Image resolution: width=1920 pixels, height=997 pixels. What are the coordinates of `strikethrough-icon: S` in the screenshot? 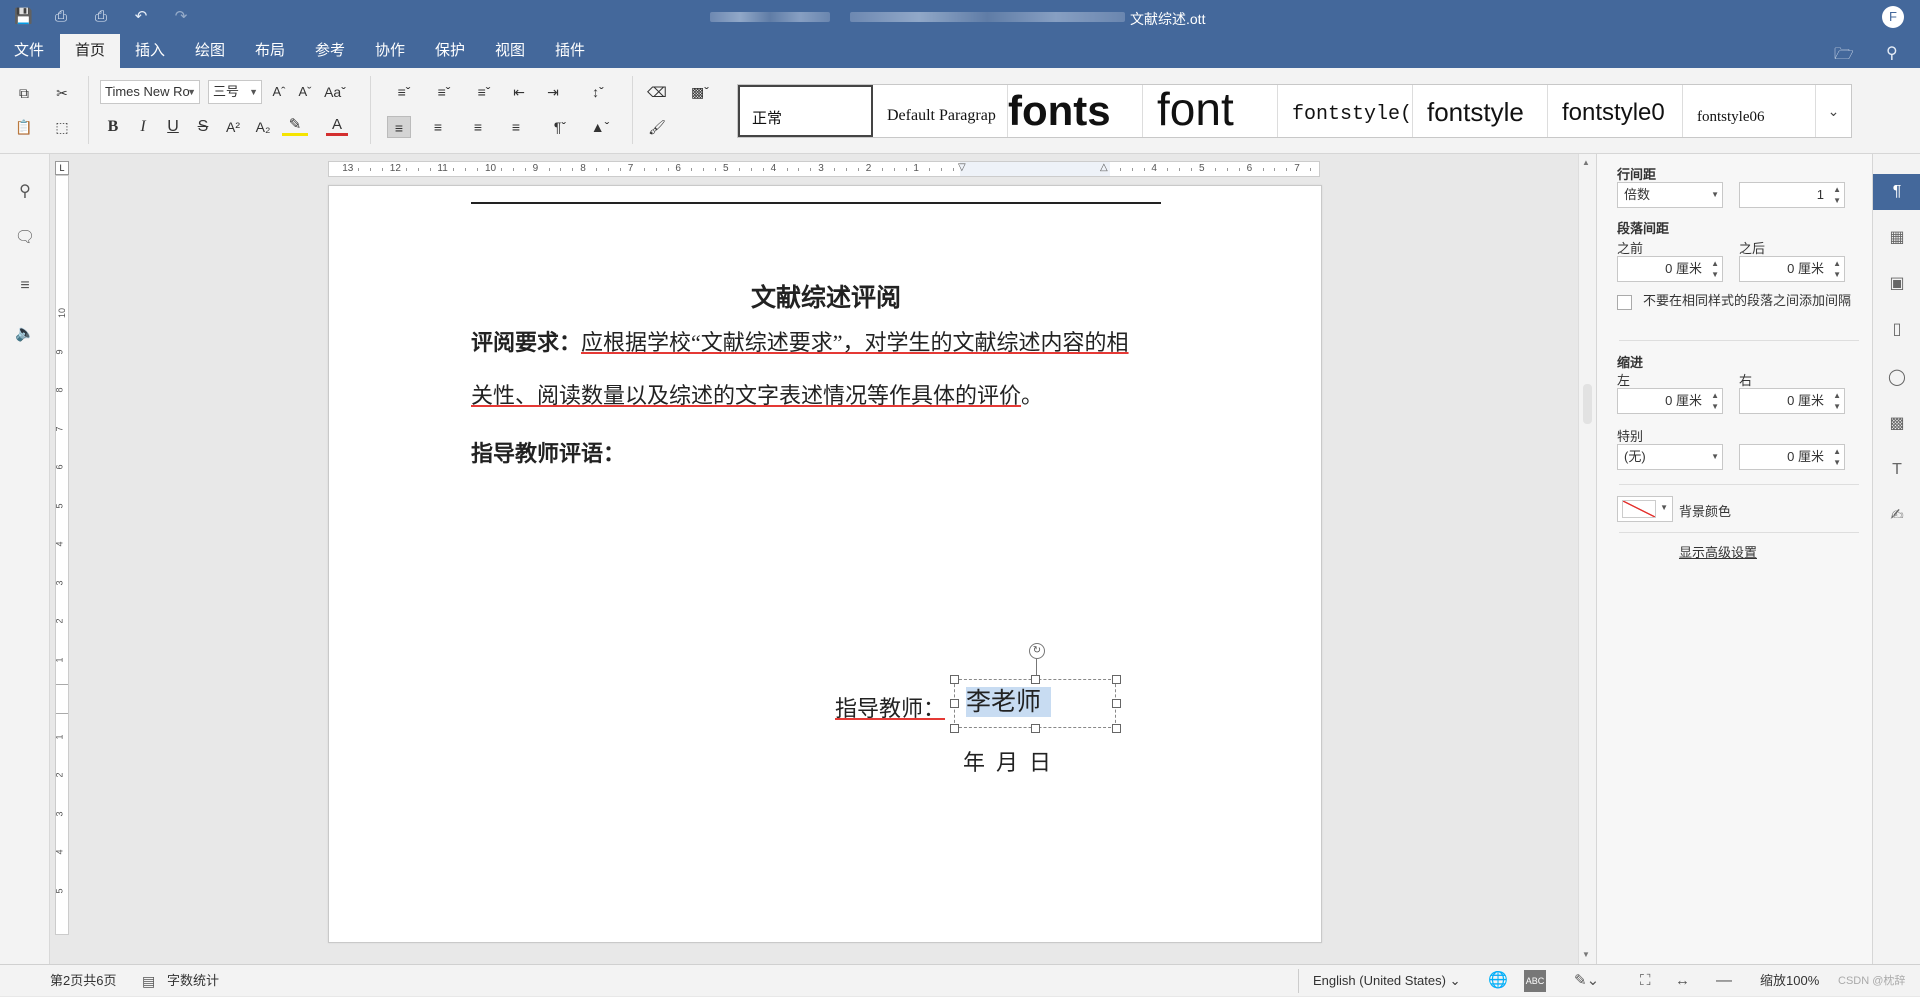 It's located at (203, 127).